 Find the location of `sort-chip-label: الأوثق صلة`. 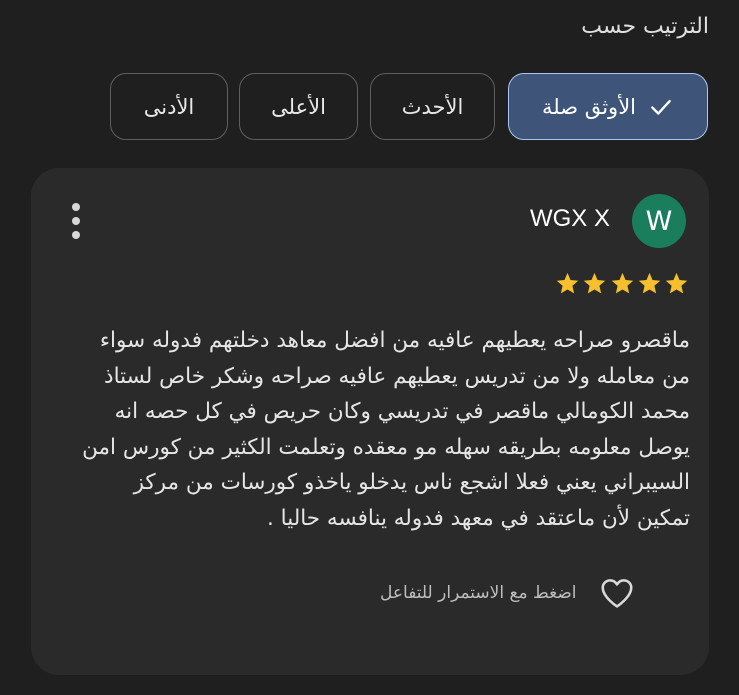

sort-chip-label: الأوثق صلة is located at coordinates (589, 106).